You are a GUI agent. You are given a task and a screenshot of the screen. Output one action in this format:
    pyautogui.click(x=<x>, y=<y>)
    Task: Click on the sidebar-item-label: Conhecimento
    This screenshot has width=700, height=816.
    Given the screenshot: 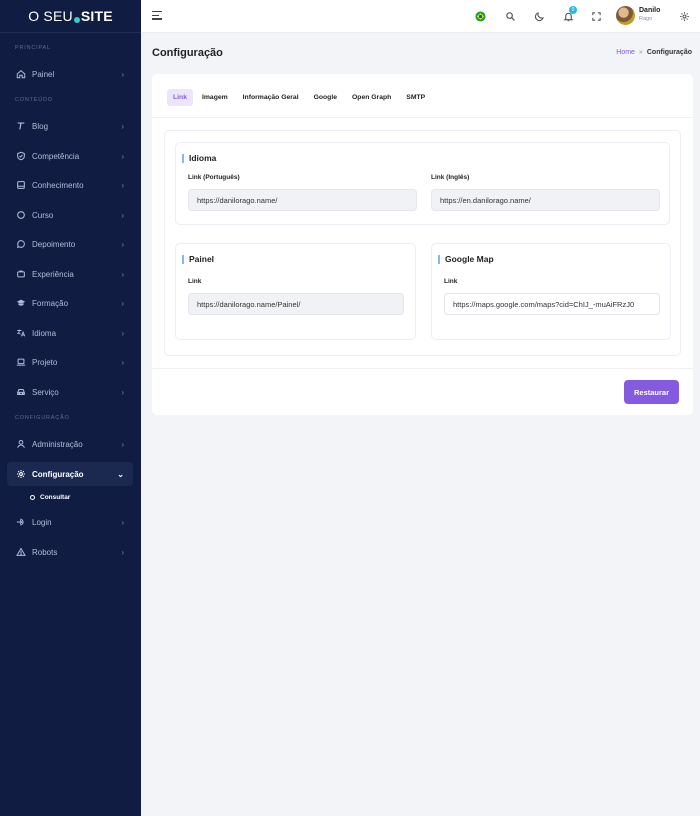 What is the action you would take?
    pyautogui.click(x=58, y=185)
    